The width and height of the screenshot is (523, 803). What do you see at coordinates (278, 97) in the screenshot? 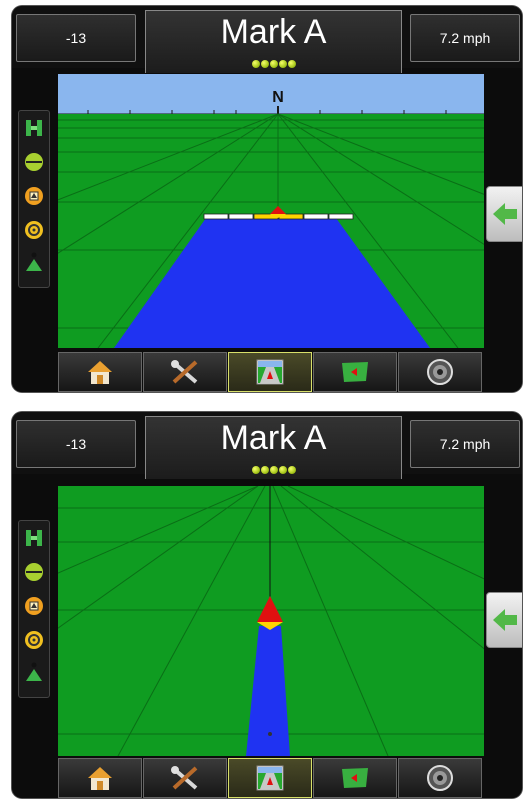
I see `compass-heading: N` at bounding box center [278, 97].